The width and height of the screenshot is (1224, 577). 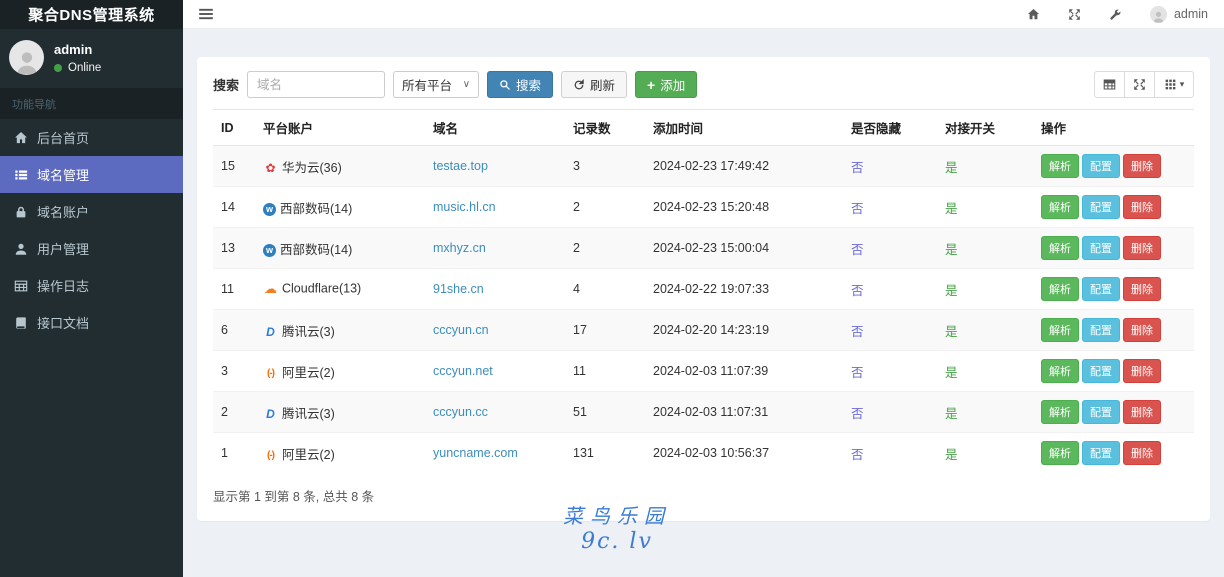 I want to click on domain-link: mxhyz.cn, so click(x=459, y=248).